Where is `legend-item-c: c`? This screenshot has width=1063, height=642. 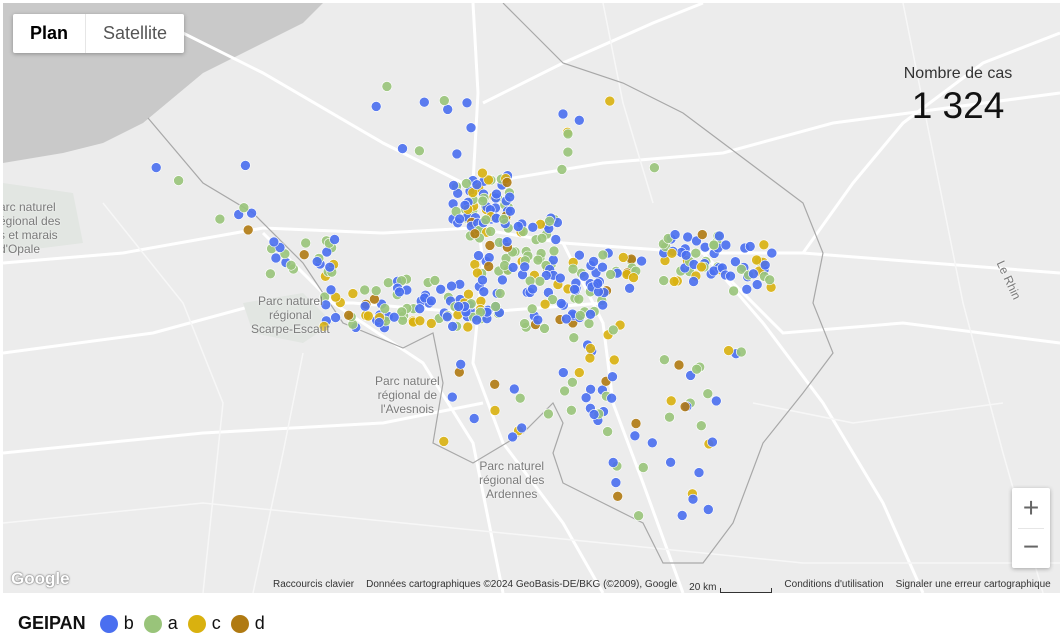
legend-item-c: c is located at coordinates (204, 623).